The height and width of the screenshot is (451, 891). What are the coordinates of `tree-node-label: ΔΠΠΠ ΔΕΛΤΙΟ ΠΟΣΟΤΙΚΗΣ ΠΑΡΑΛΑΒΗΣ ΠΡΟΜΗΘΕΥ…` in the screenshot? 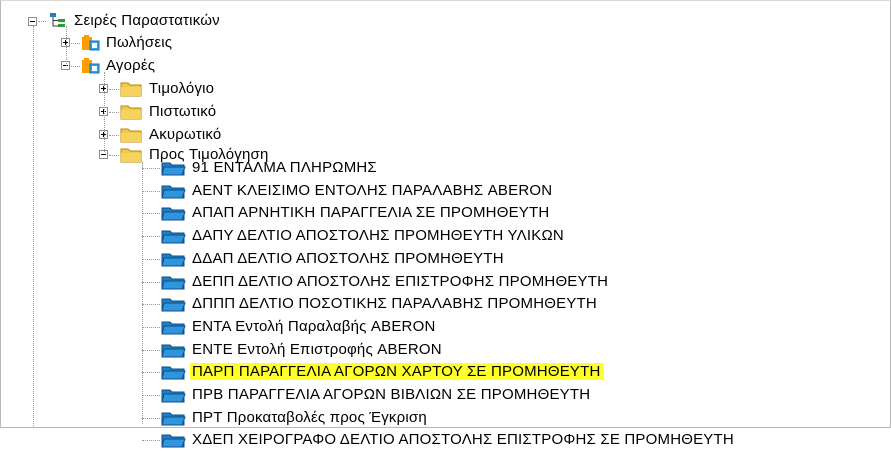 It's located at (394, 303).